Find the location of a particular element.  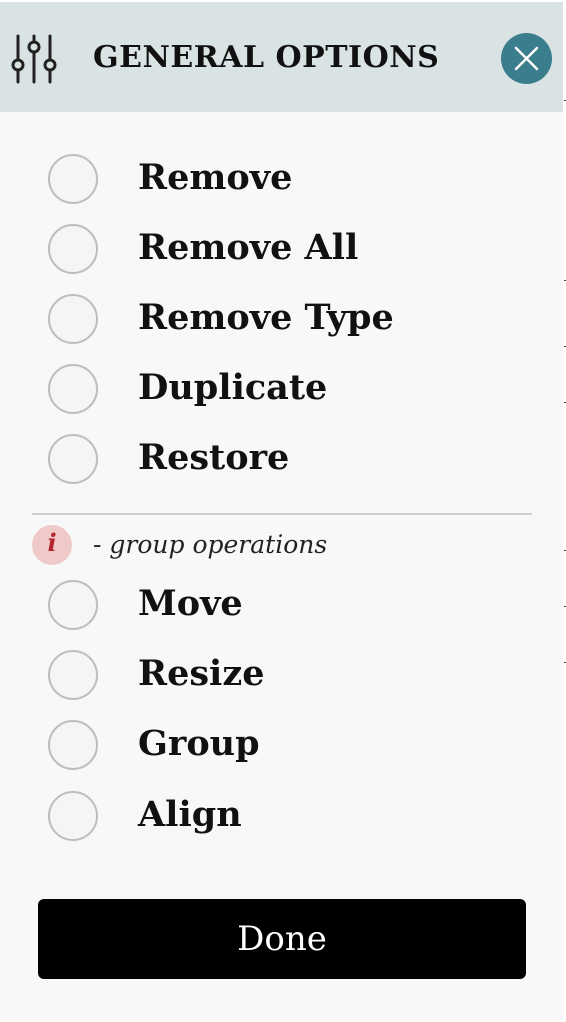

option-resize: Resize is located at coordinates (258, 678).